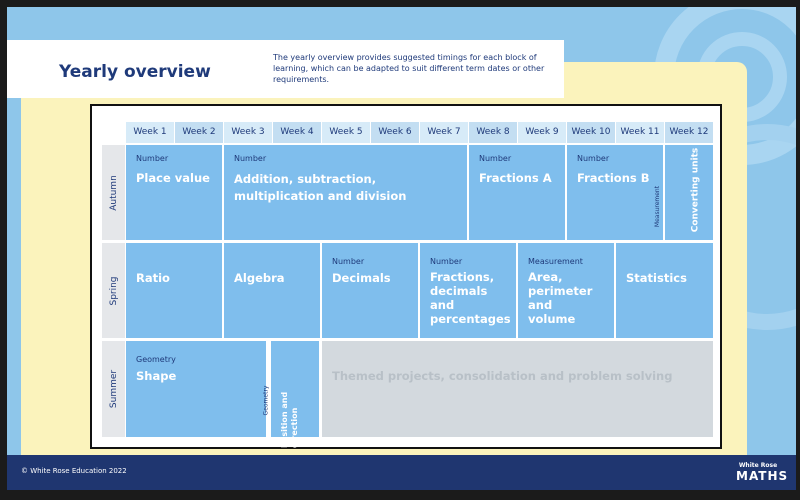  I want to click on week-header: Week 3, so click(248, 132).